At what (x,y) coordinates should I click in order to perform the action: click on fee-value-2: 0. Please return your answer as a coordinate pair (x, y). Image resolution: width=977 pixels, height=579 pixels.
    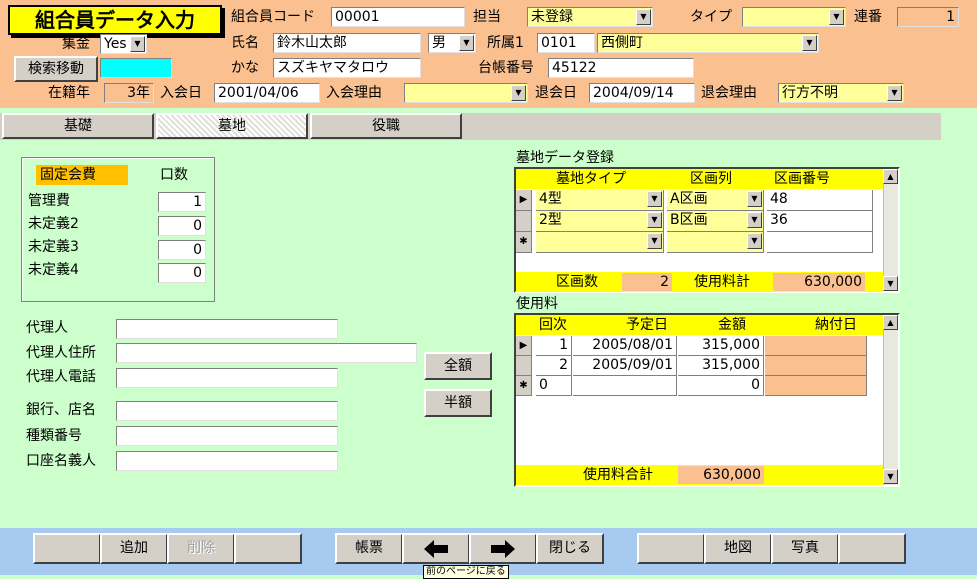
    Looking at the image, I should click on (182, 226).